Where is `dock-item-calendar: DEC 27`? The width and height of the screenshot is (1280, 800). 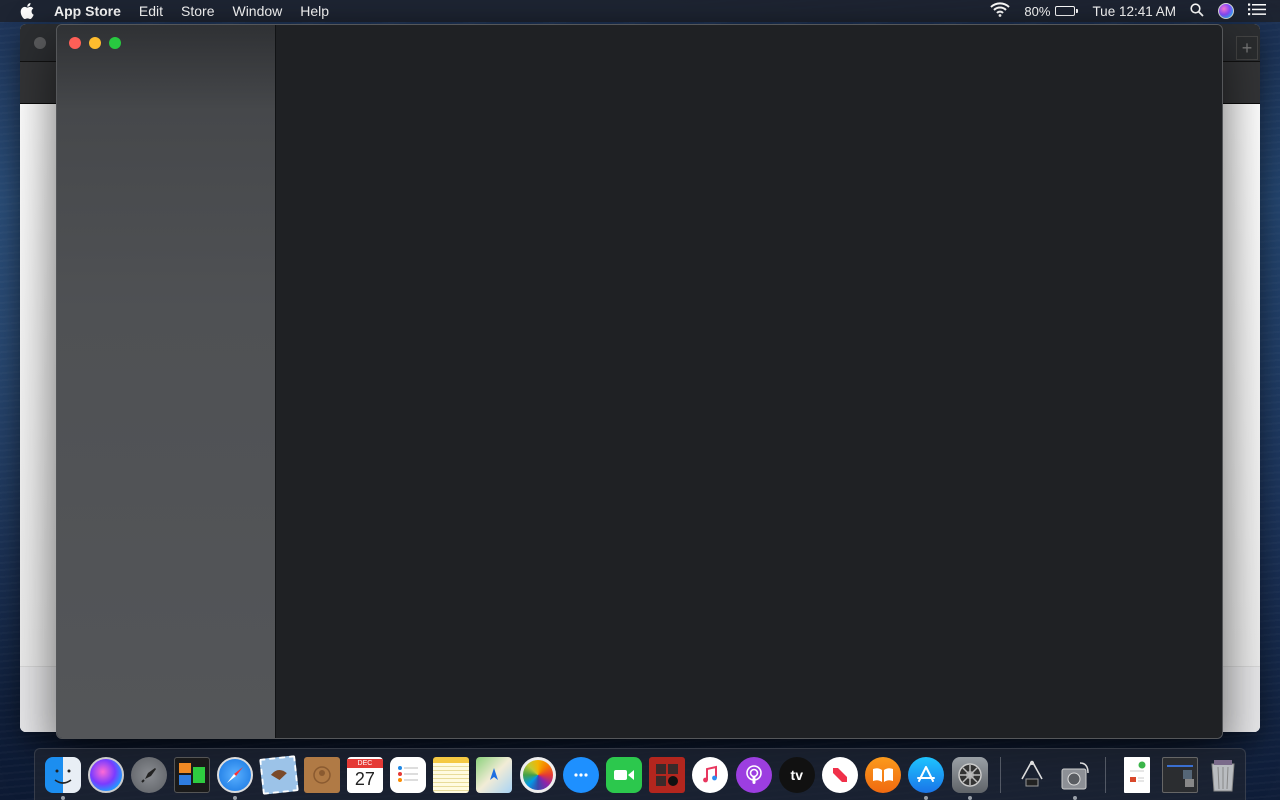
dock-item-calendar: DEC 27 is located at coordinates (364, 775).